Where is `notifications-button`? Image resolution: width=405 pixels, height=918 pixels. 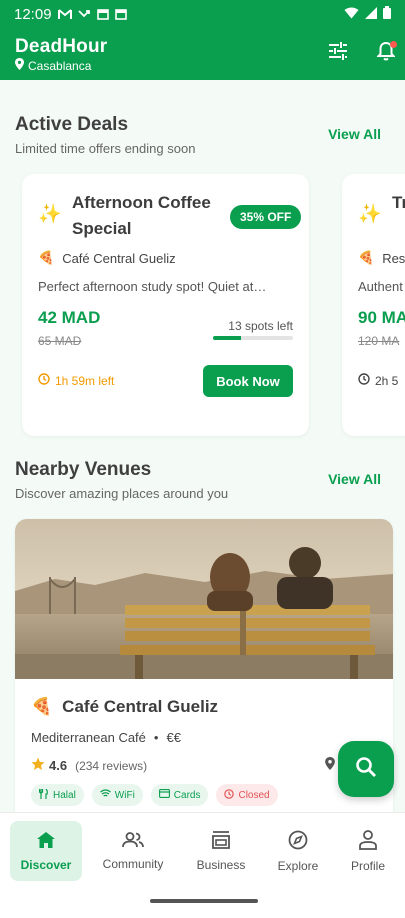
notifications-button is located at coordinates (386, 53).